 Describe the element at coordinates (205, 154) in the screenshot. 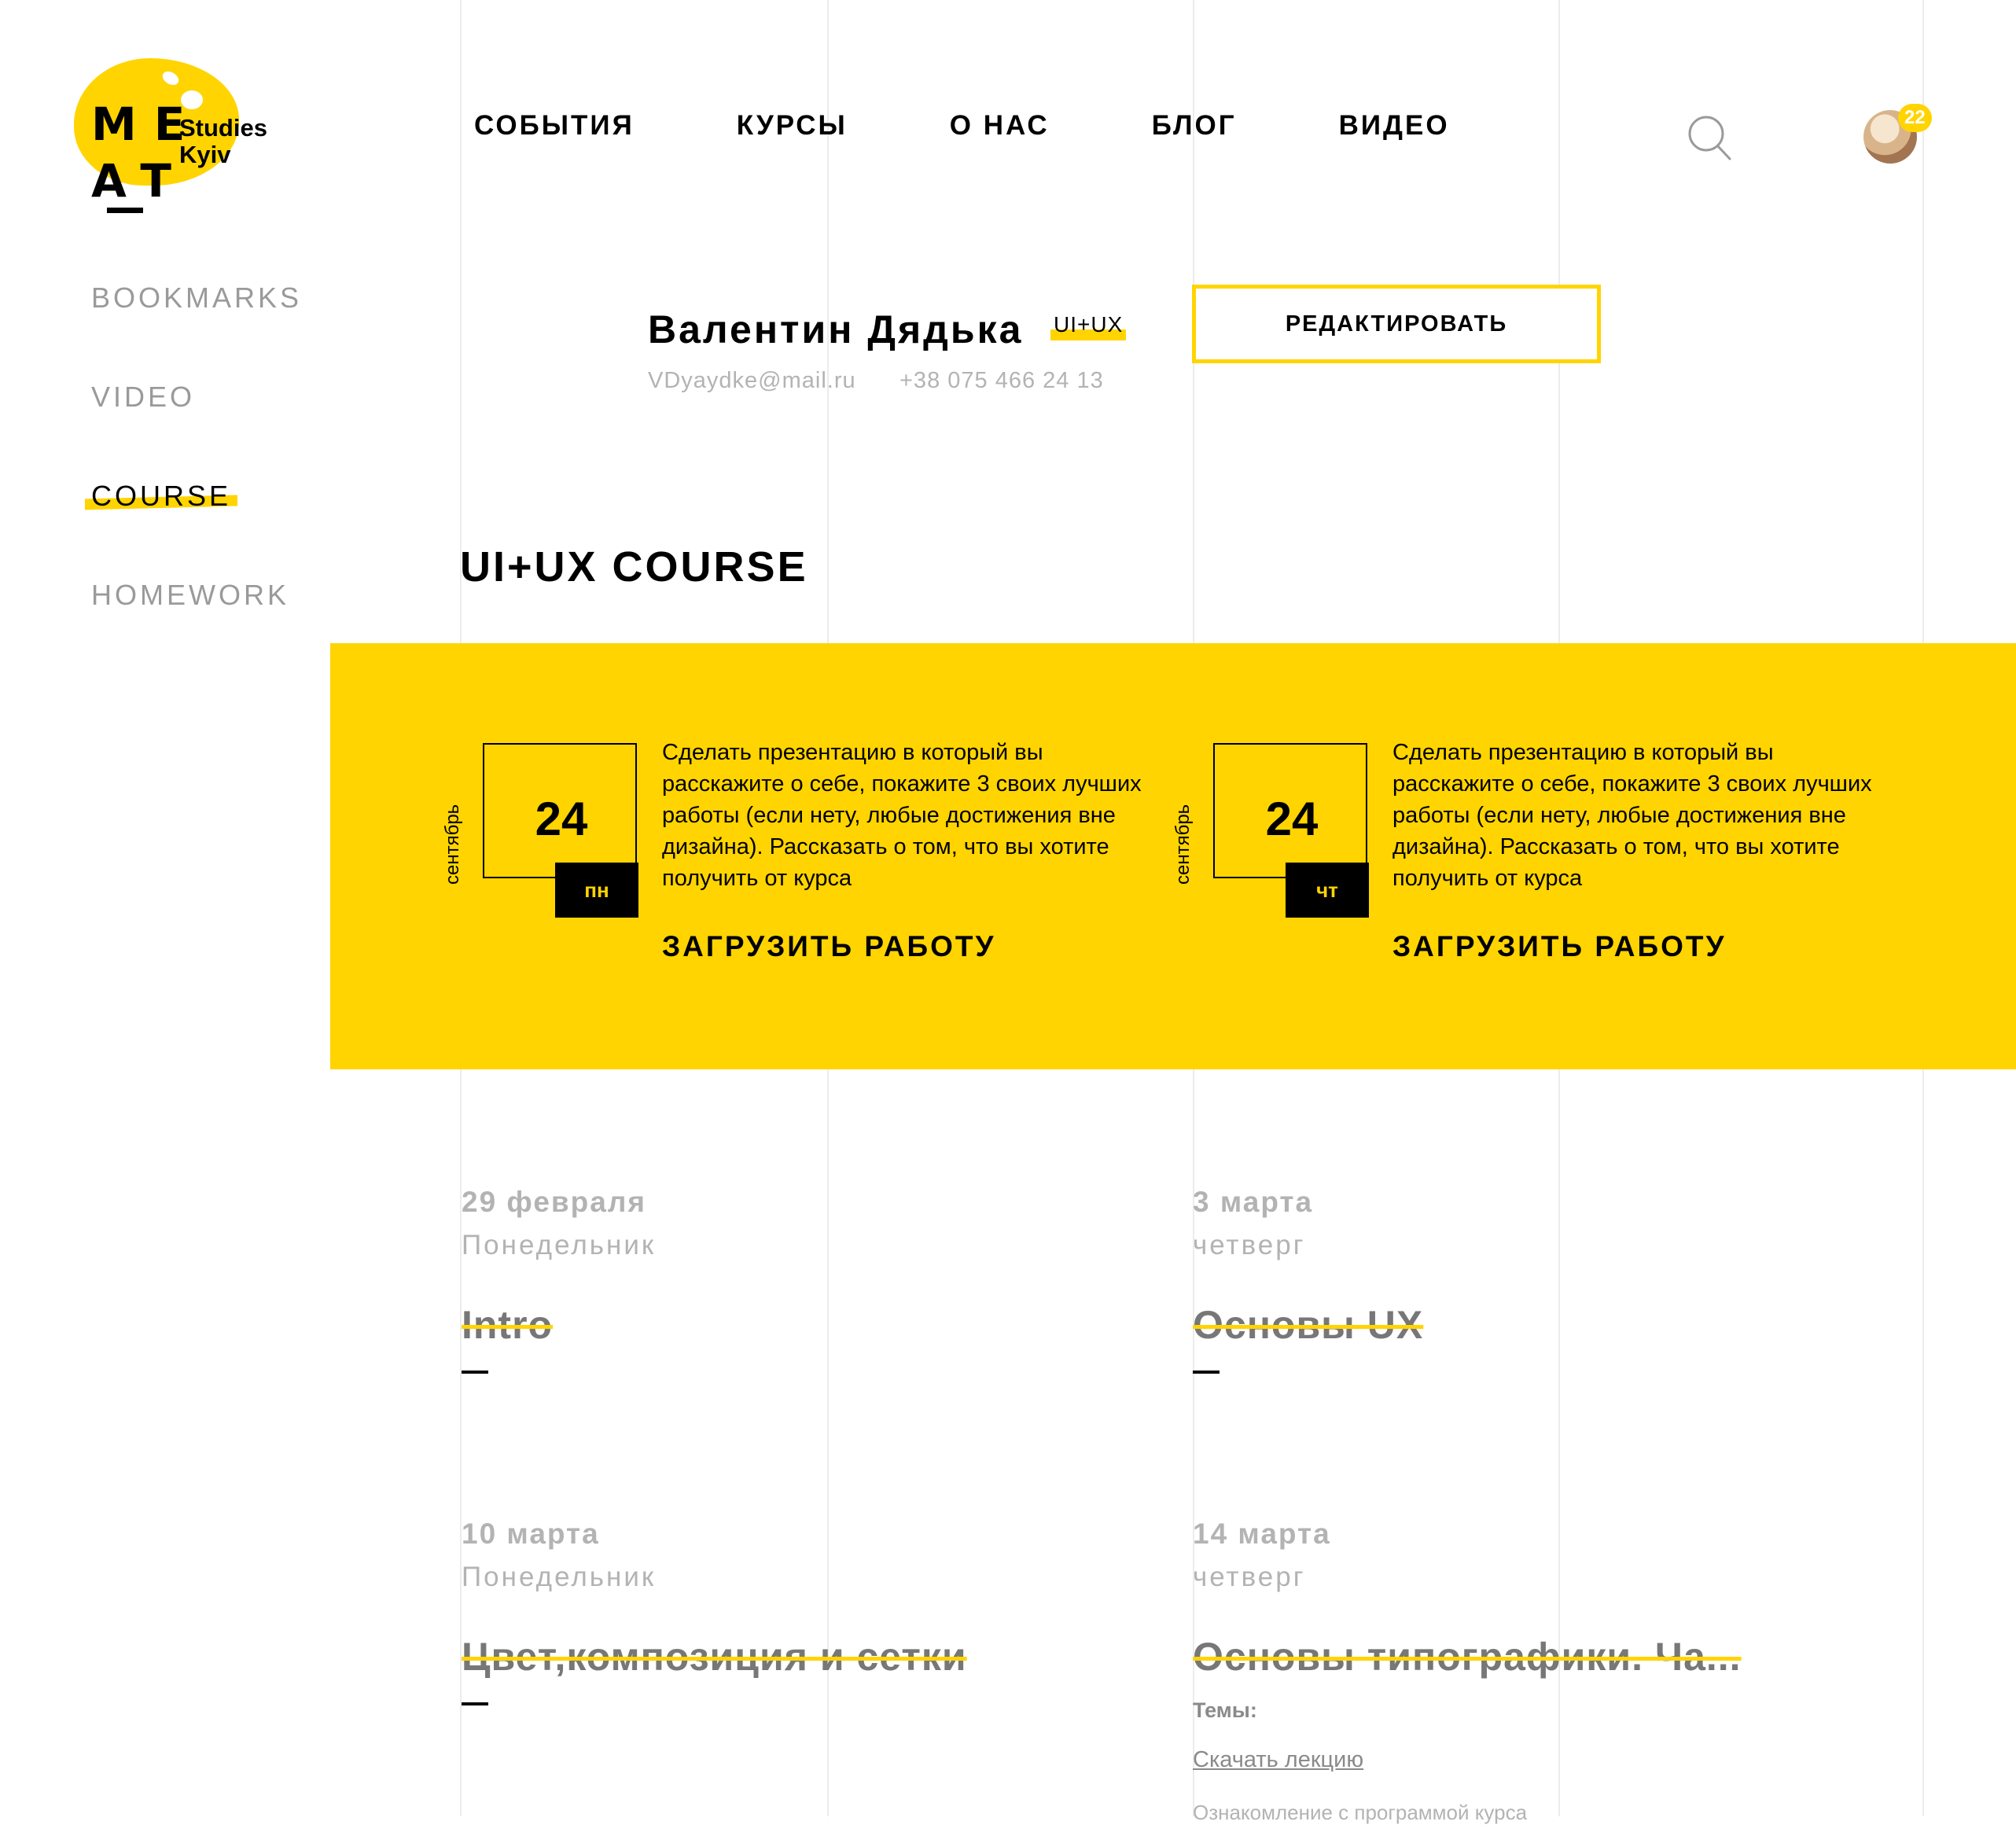

I see `logo-city: Kyiv` at that location.